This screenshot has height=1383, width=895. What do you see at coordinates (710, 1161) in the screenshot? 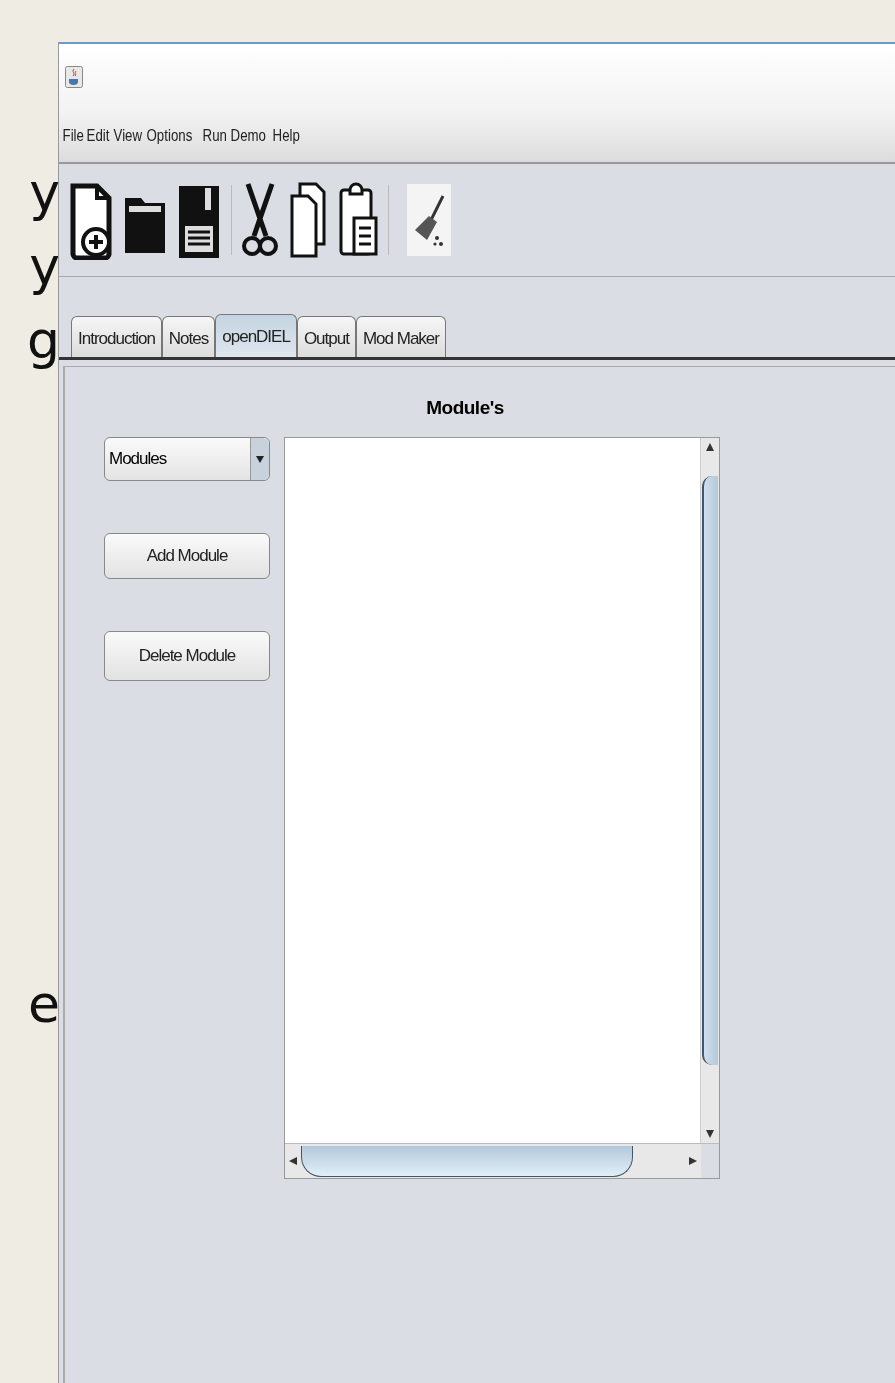
I see `scrollbar-corner` at bounding box center [710, 1161].